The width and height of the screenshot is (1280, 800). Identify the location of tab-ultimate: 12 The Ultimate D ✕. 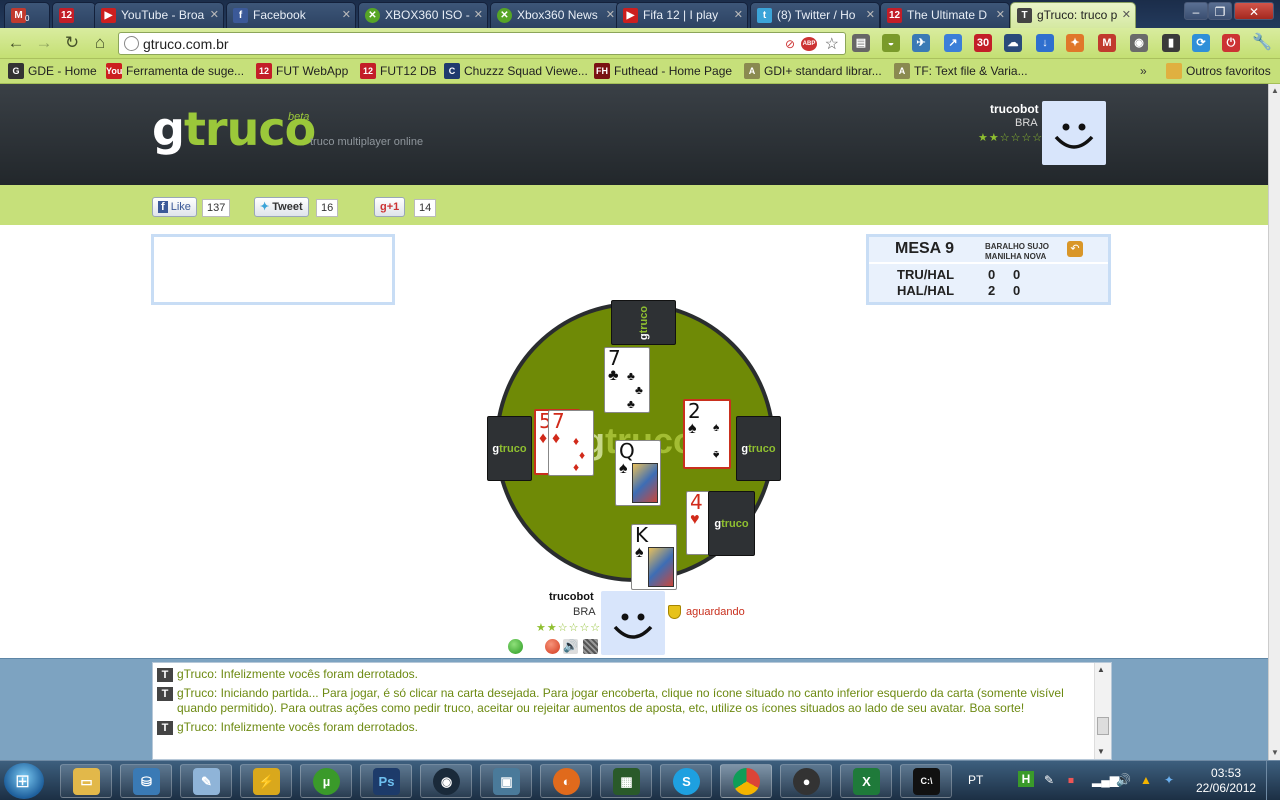
(945, 15).